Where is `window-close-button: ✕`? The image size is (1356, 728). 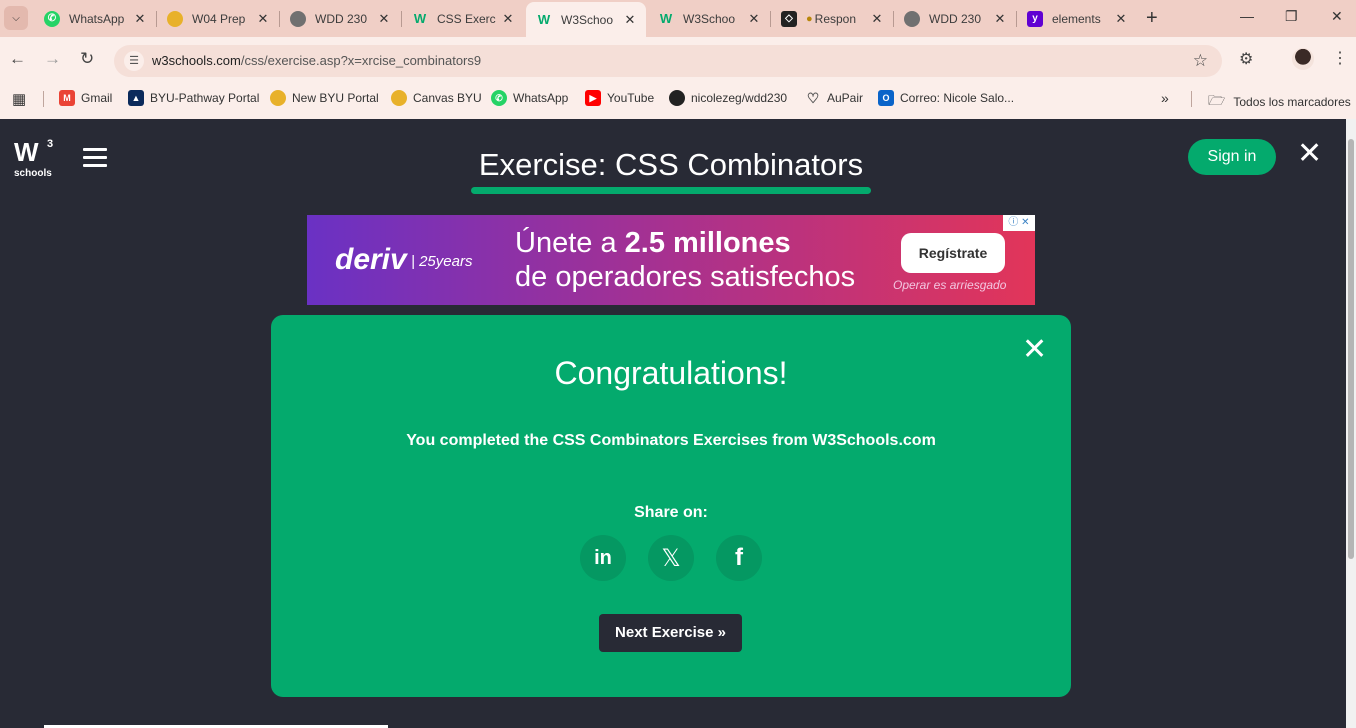 window-close-button: ✕ is located at coordinates (1337, 16).